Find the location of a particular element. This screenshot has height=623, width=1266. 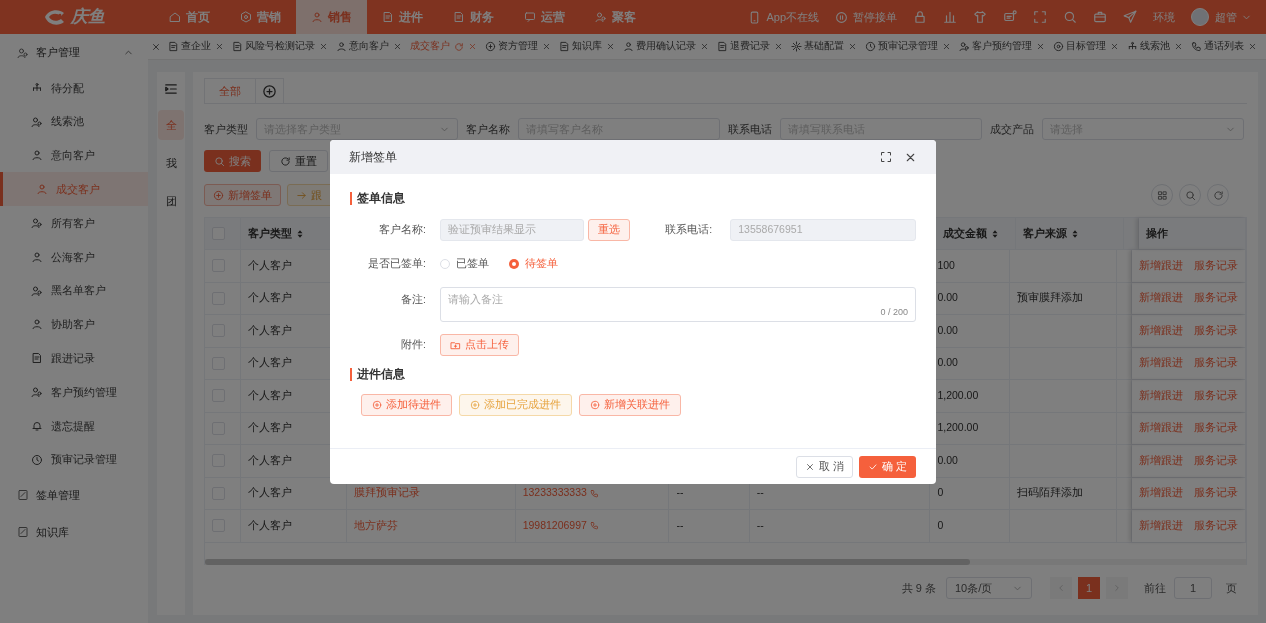

reselect-button: 重选 is located at coordinates (609, 230).